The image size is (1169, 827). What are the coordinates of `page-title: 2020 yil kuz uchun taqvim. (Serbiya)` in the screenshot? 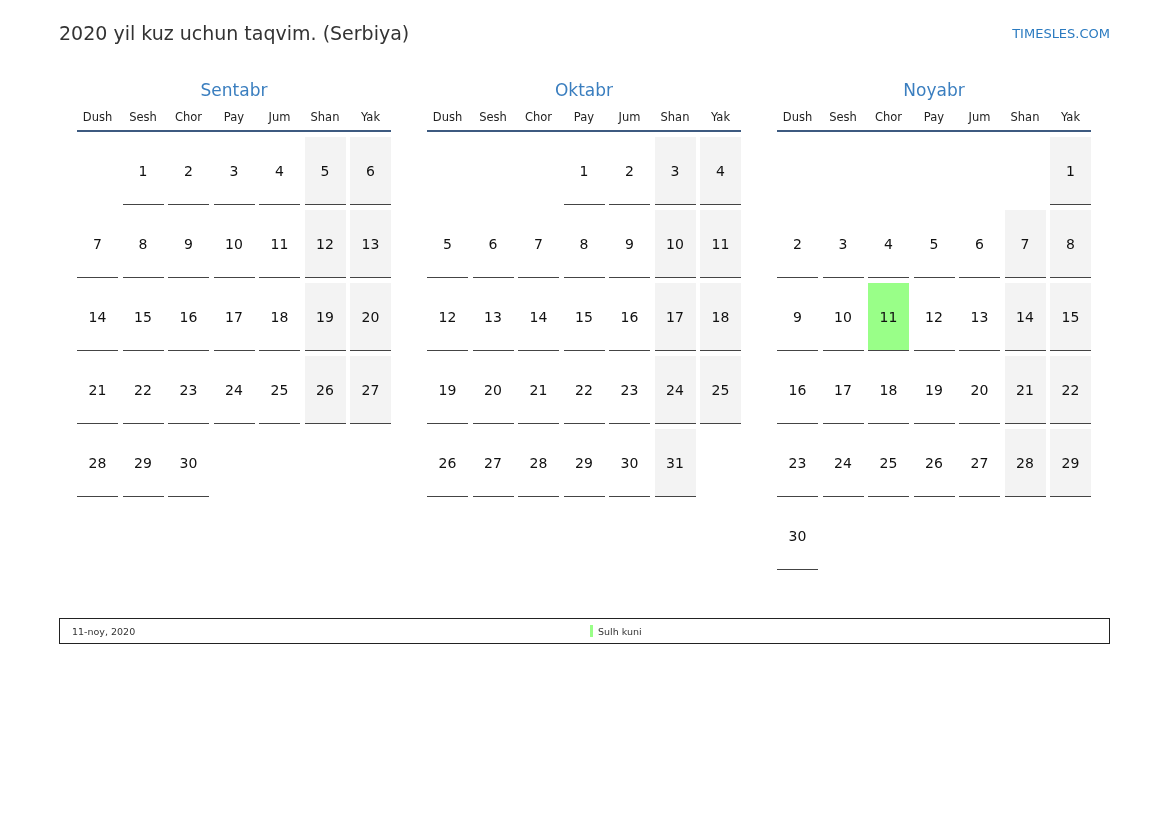 It's located at (234, 33).